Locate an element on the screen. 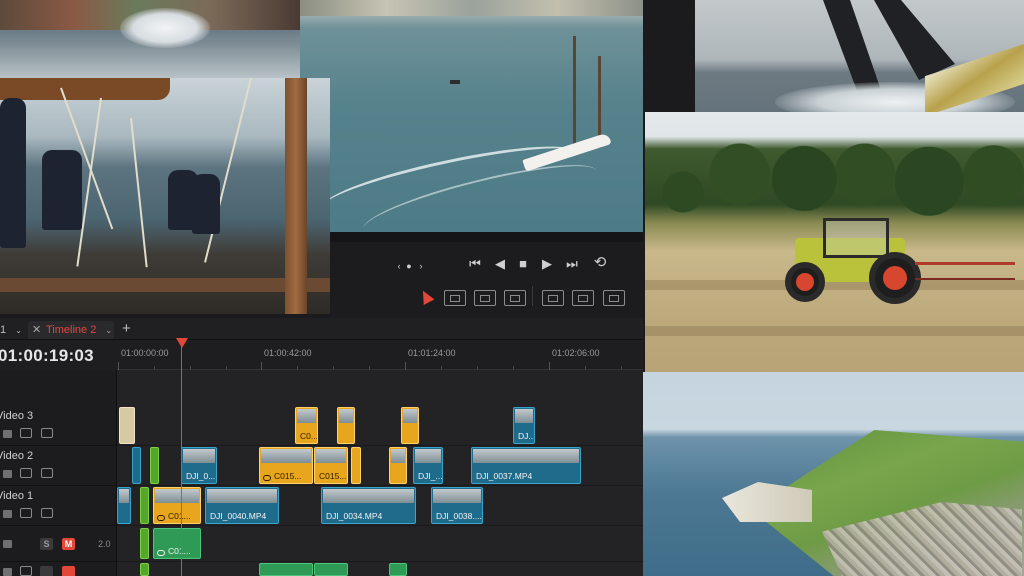  play-icon: ▶ is located at coordinates (547, 264).